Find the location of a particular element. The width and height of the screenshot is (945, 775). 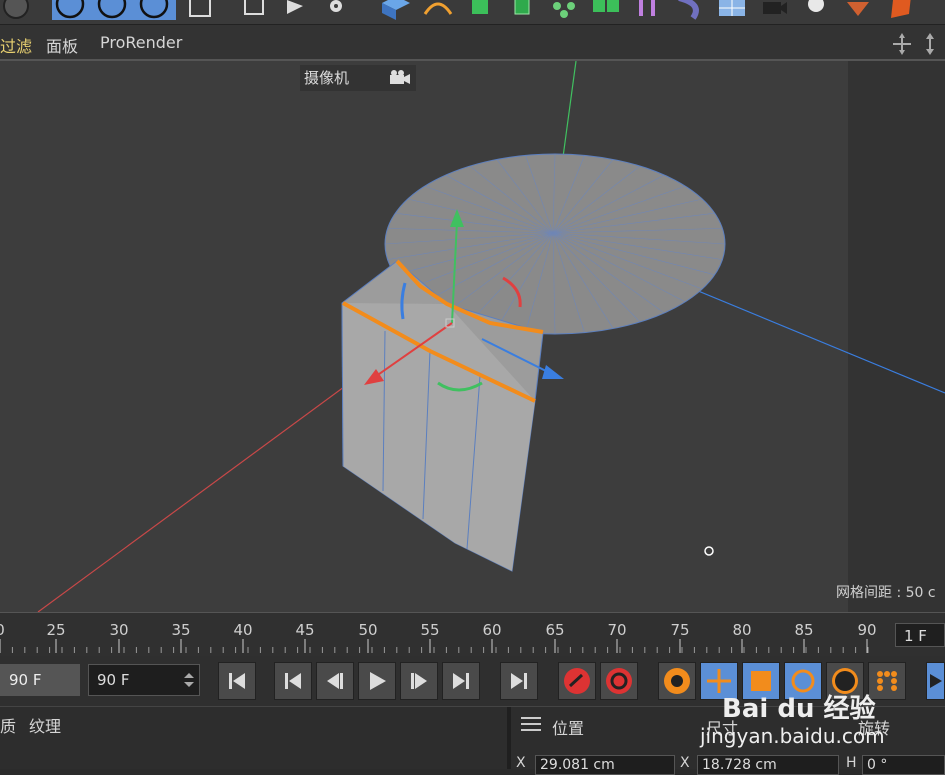

grid-floor-icon is located at coordinates (732, 8).